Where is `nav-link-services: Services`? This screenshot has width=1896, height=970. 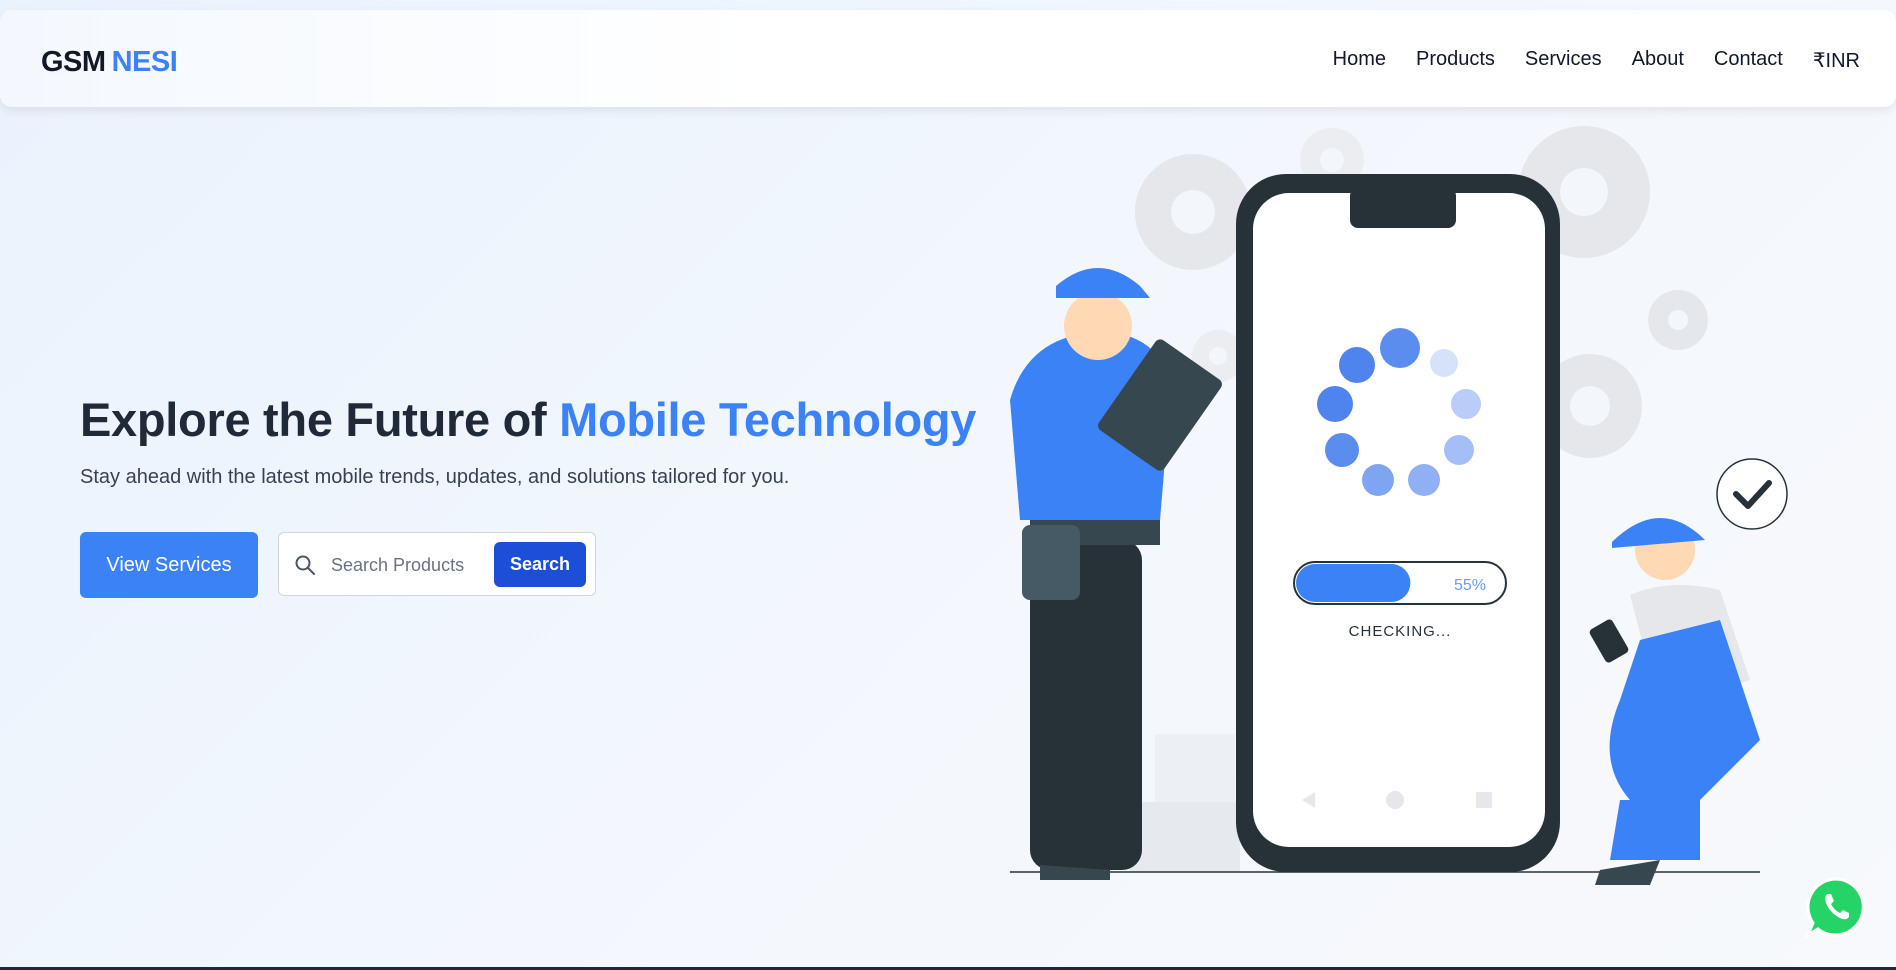 nav-link-services: Services is located at coordinates (1563, 60).